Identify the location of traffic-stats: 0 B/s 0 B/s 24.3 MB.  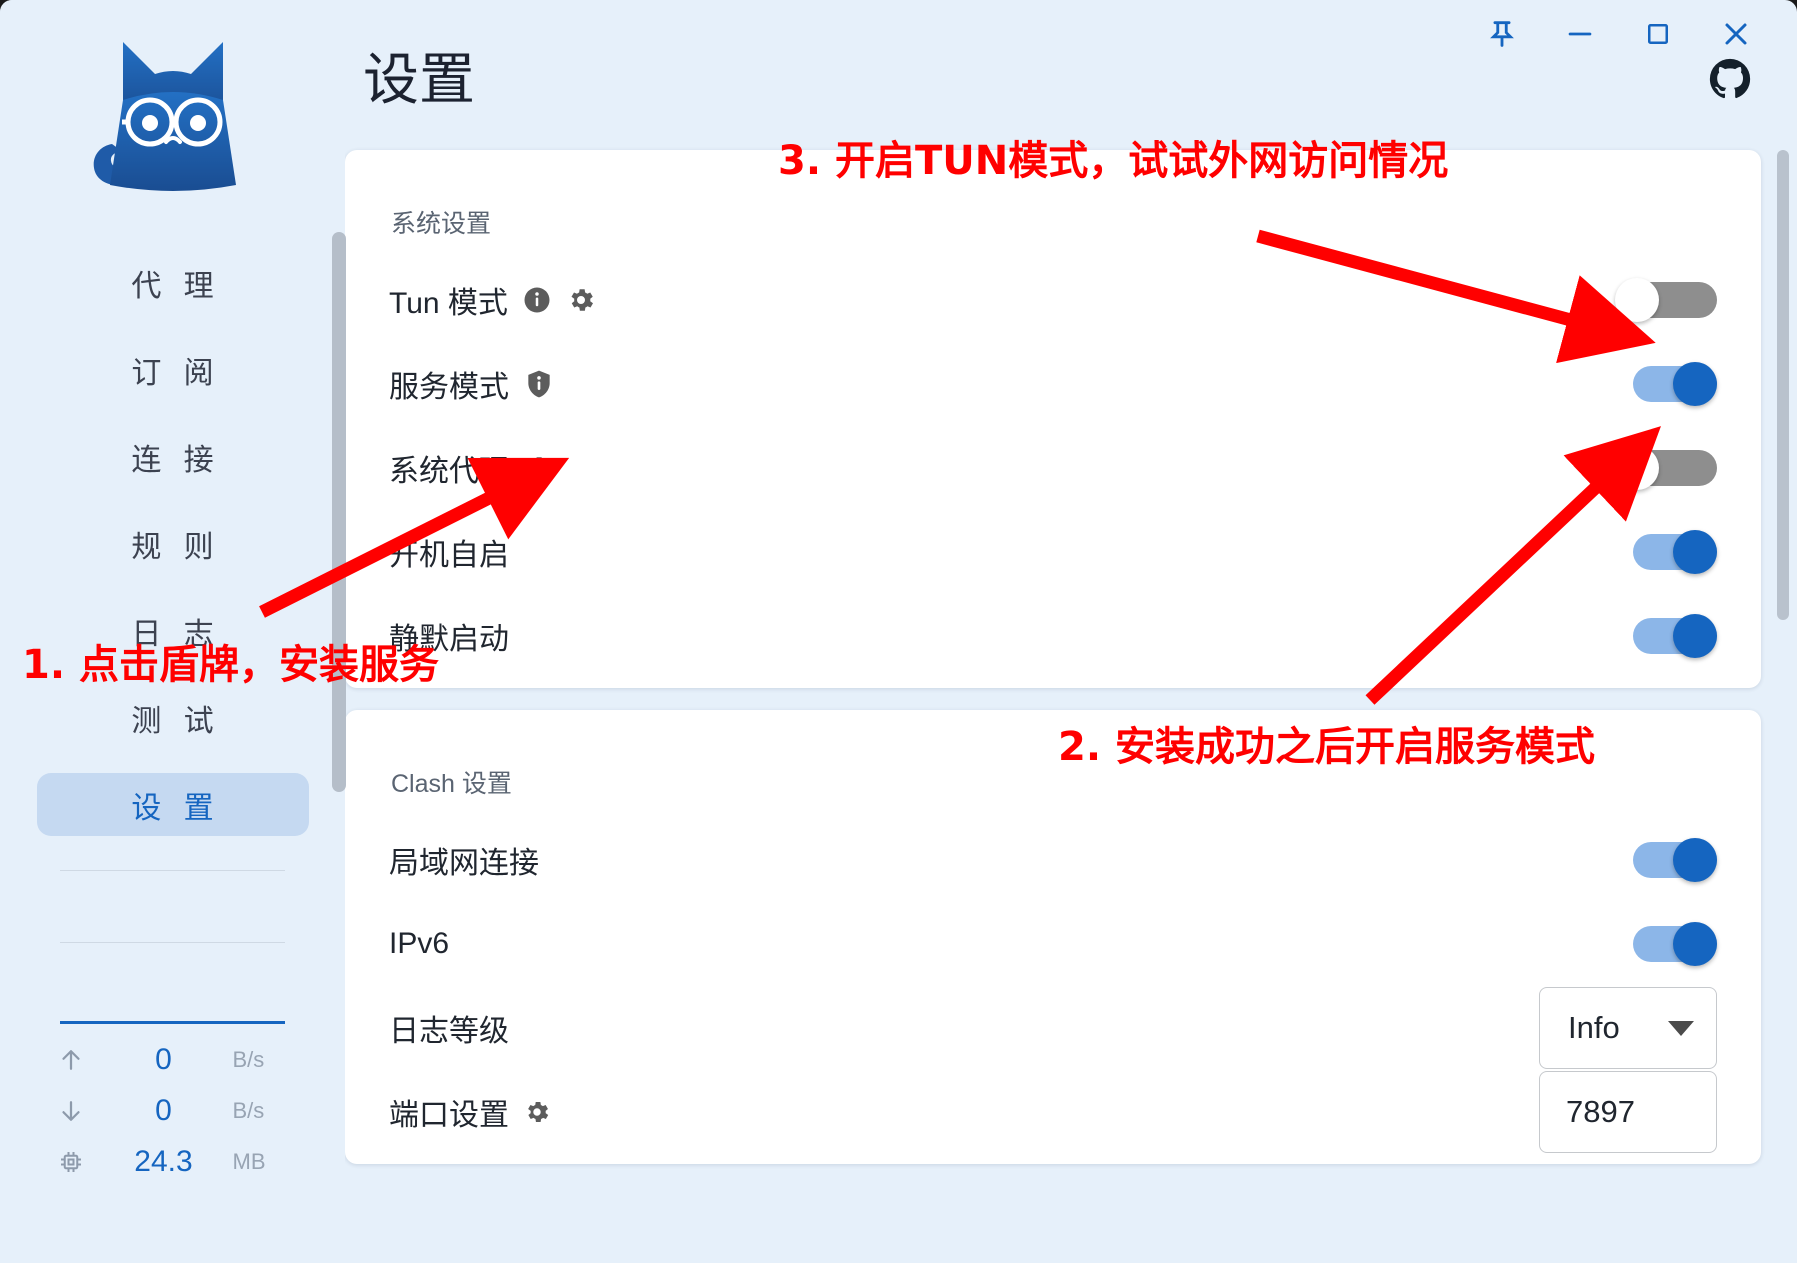
(173, 1110).